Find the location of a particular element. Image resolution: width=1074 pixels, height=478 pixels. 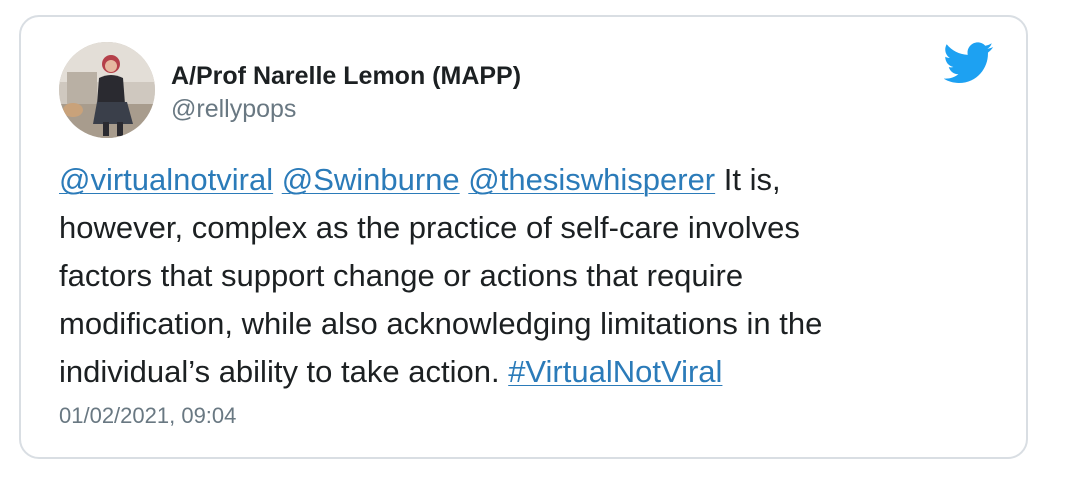

tweet-text-line-5: individual’s ability to take action. is located at coordinates (284, 371).